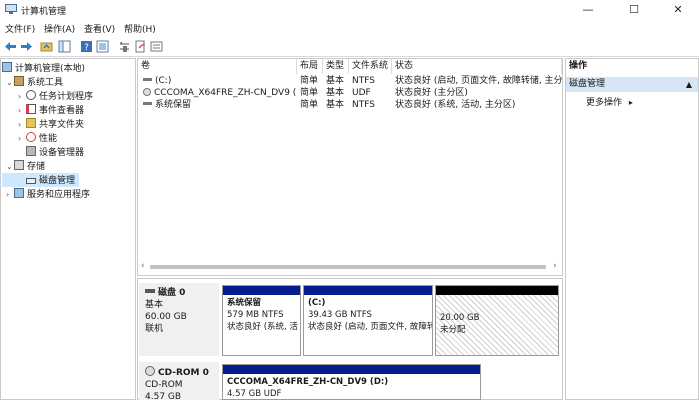 This screenshot has width=699, height=400. Describe the element at coordinates (31, 109) in the screenshot. I see `event-log-icon` at that location.